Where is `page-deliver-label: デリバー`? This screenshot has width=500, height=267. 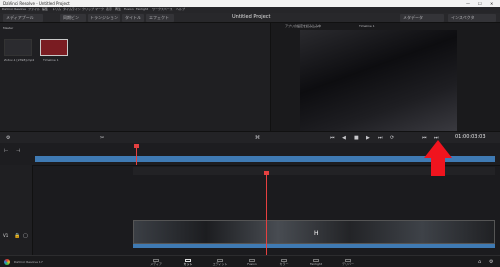
page-deliver-label: デリバー is located at coordinates (347, 264).